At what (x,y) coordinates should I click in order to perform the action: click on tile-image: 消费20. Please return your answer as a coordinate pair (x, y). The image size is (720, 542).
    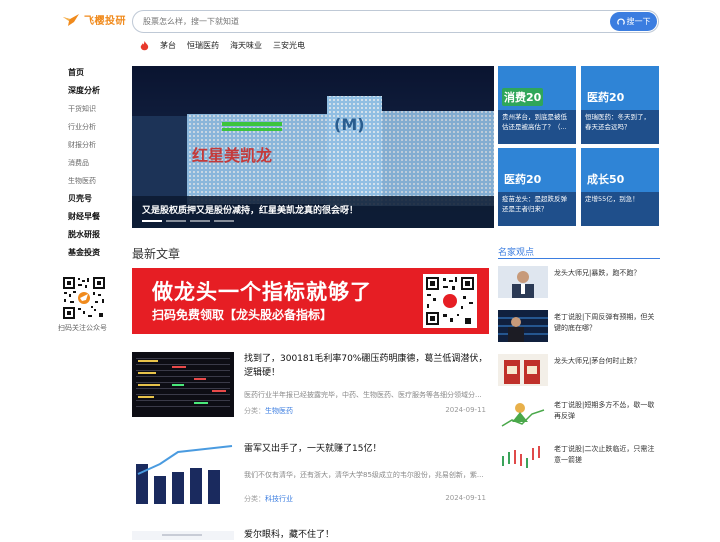
    Looking at the image, I should click on (537, 88).